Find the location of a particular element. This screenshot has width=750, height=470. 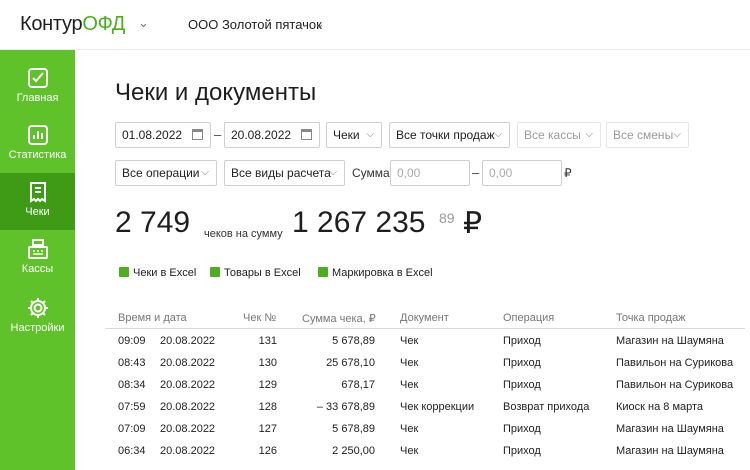

checks-count: 2 749 is located at coordinates (153, 222).